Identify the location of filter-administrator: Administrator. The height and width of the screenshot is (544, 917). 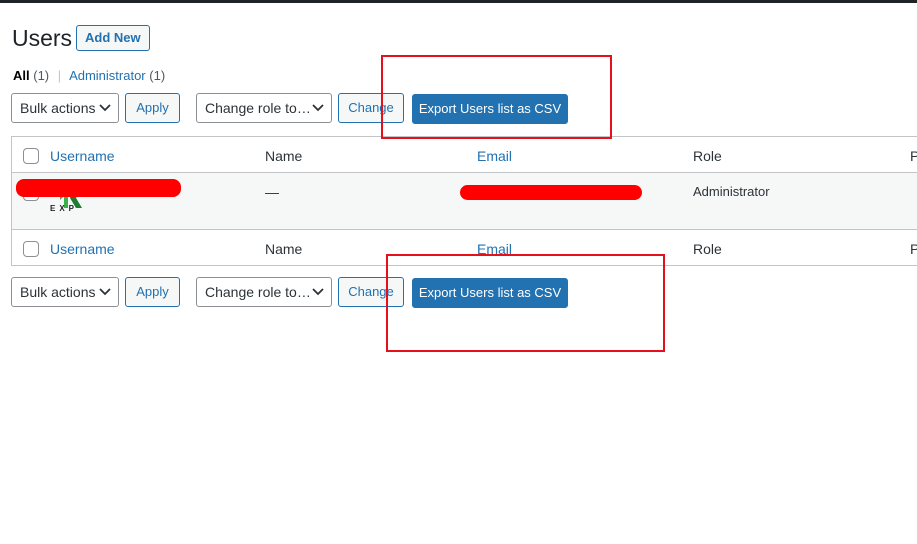
(107, 75).